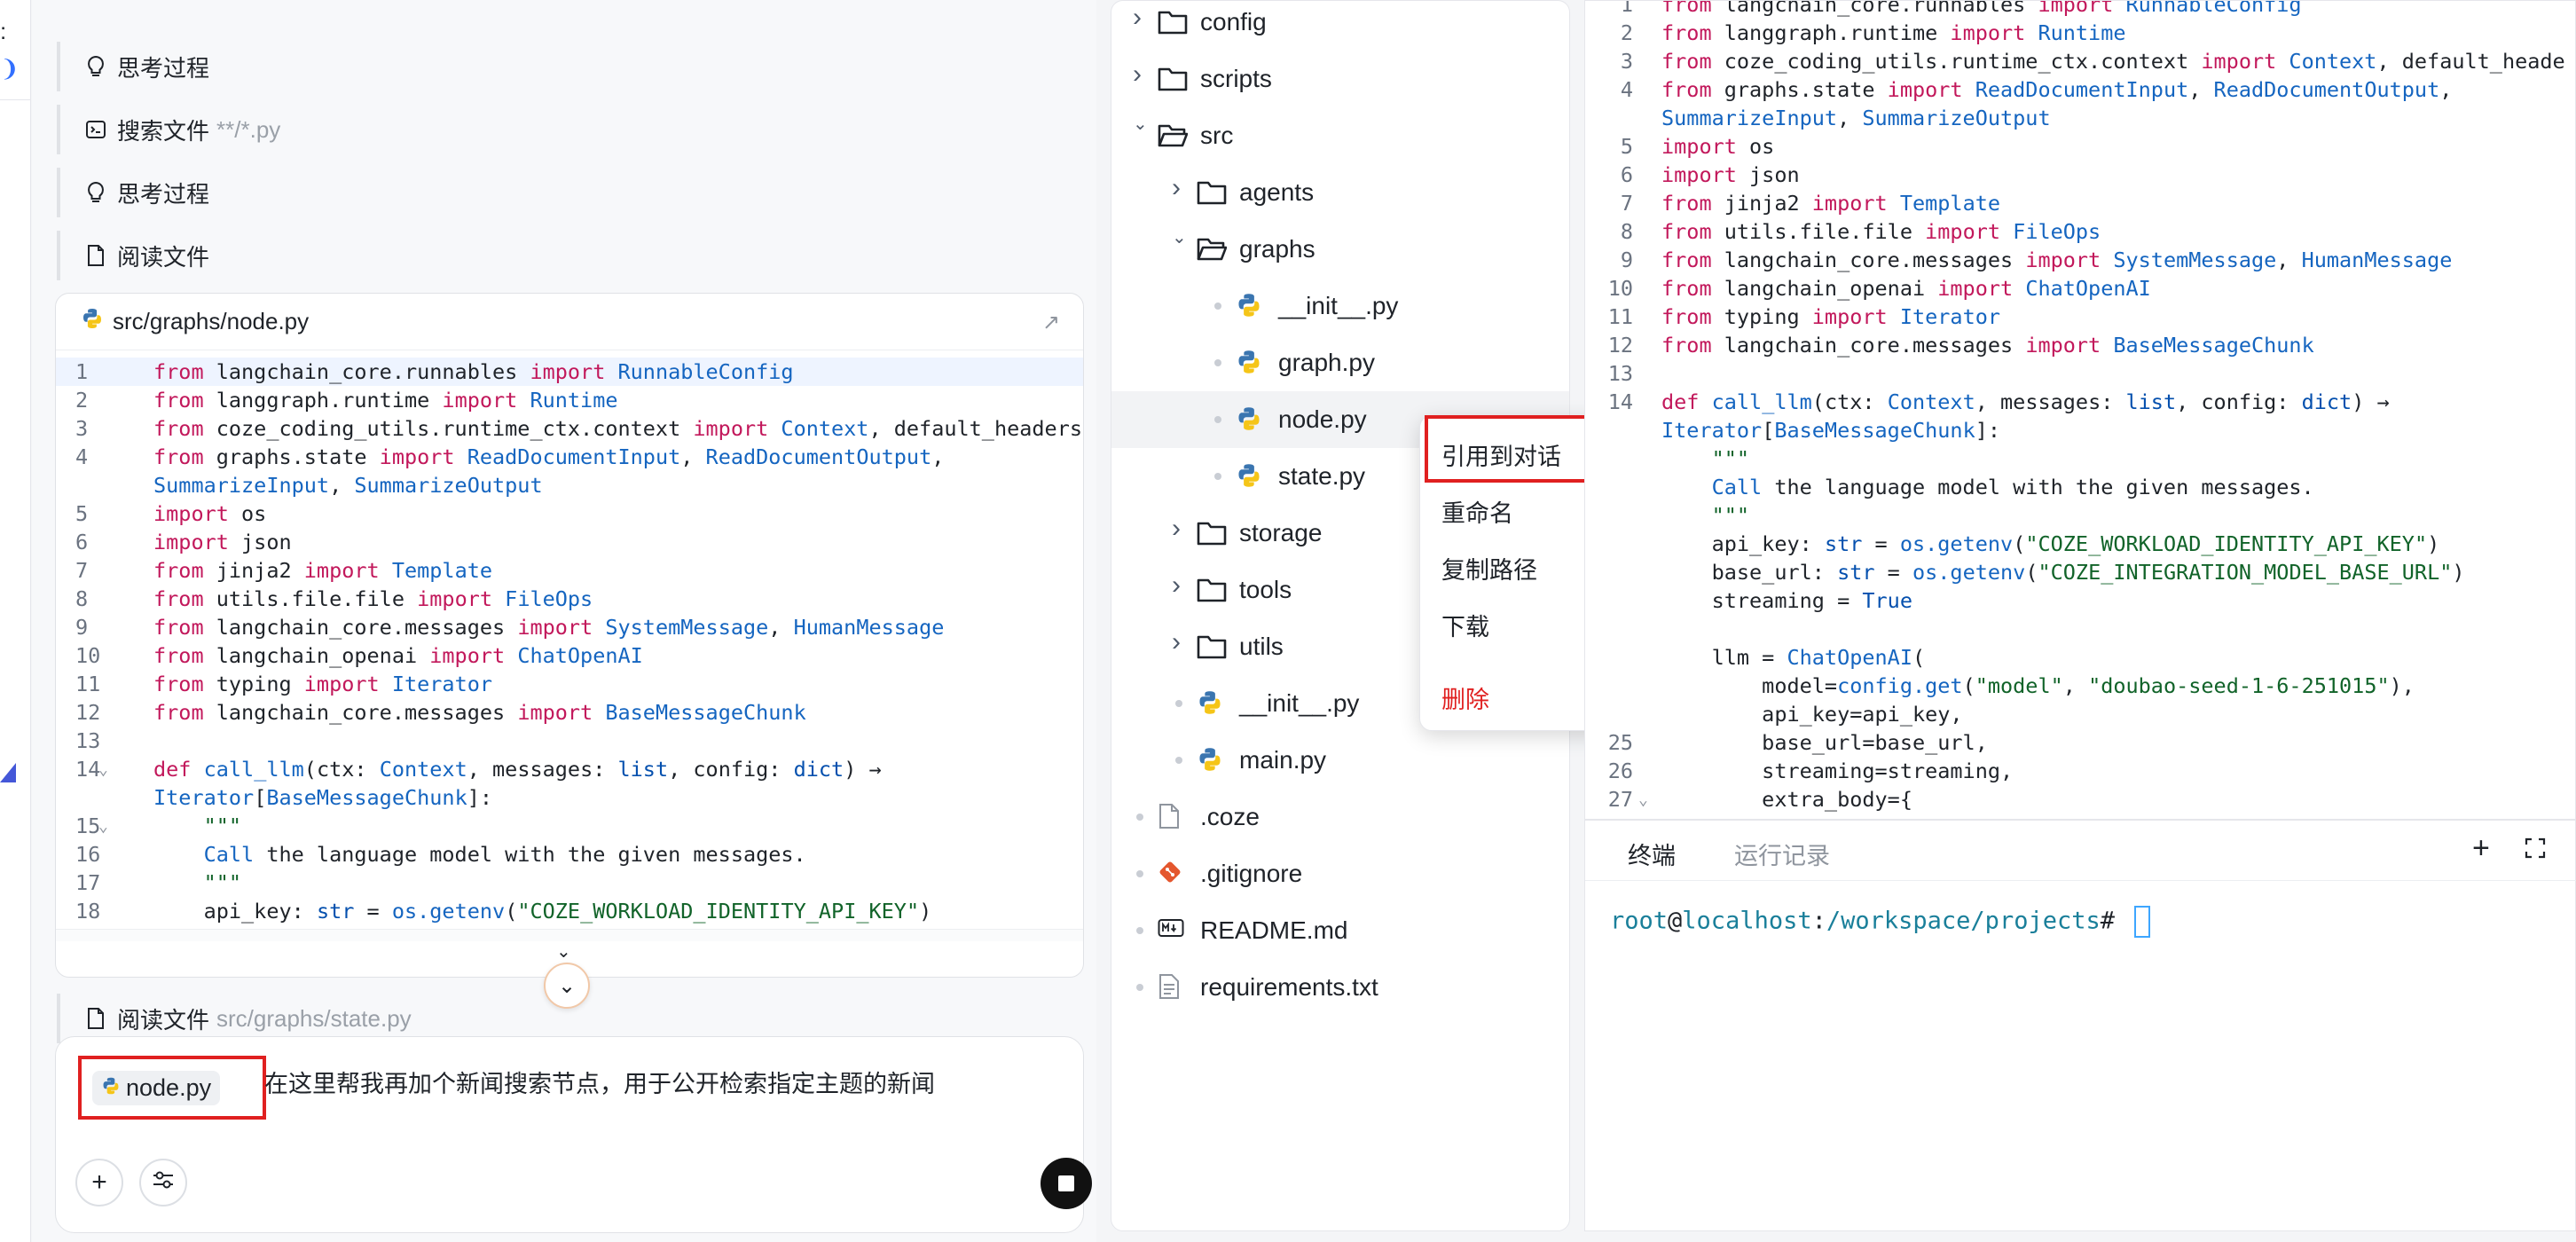 This screenshot has width=2576, height=1242. Describe the element at coordinates (88, 684) in the screenshot. I see `line-number: 11` at that location.